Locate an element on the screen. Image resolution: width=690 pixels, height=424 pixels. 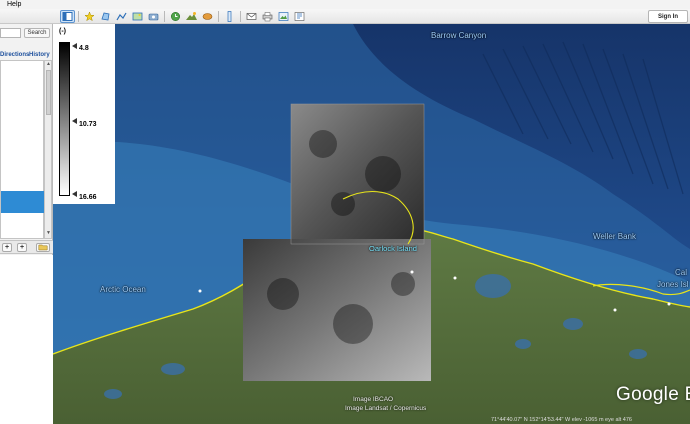
color-legend: (-) 4.8 10.73 16.66 is located at coordinates (84, 114).